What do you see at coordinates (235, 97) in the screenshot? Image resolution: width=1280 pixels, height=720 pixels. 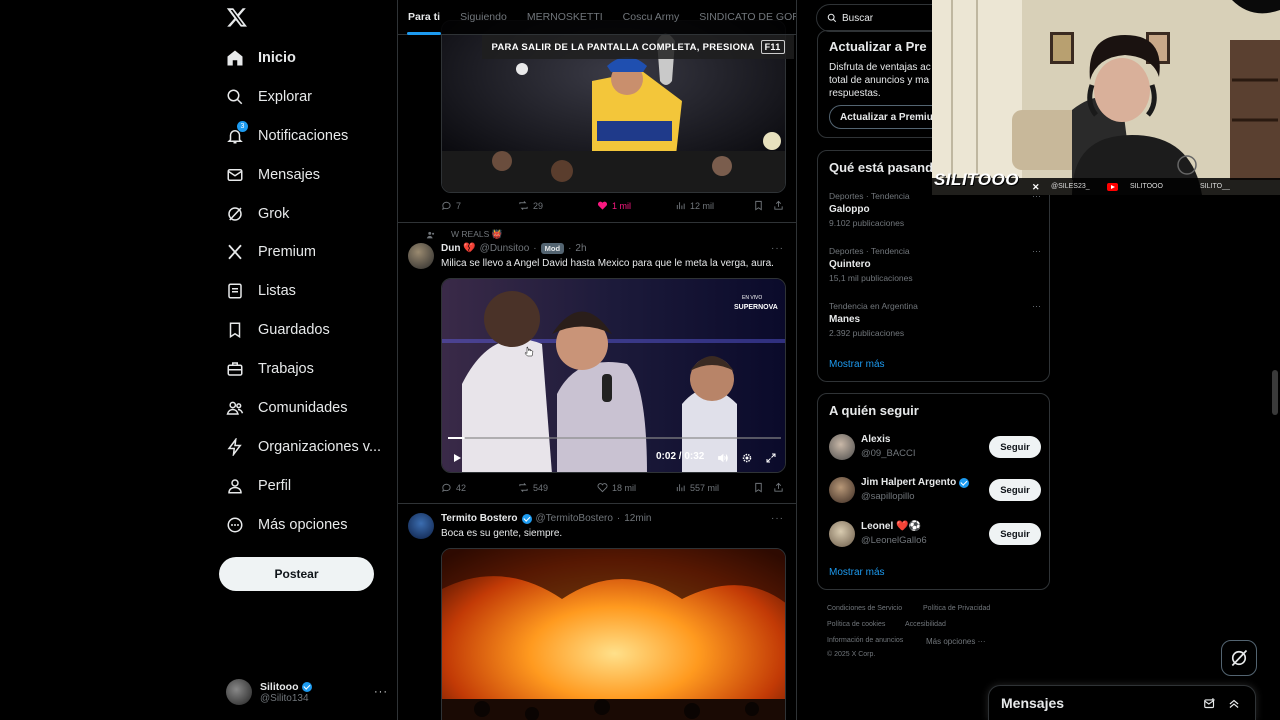 I see `search-icon` at bounding box center [235, 97].